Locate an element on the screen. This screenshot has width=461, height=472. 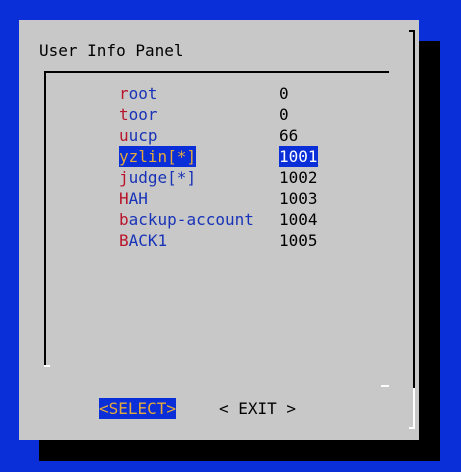
user-row-uucp: uucp 66 is located at coordinates (229, 135).